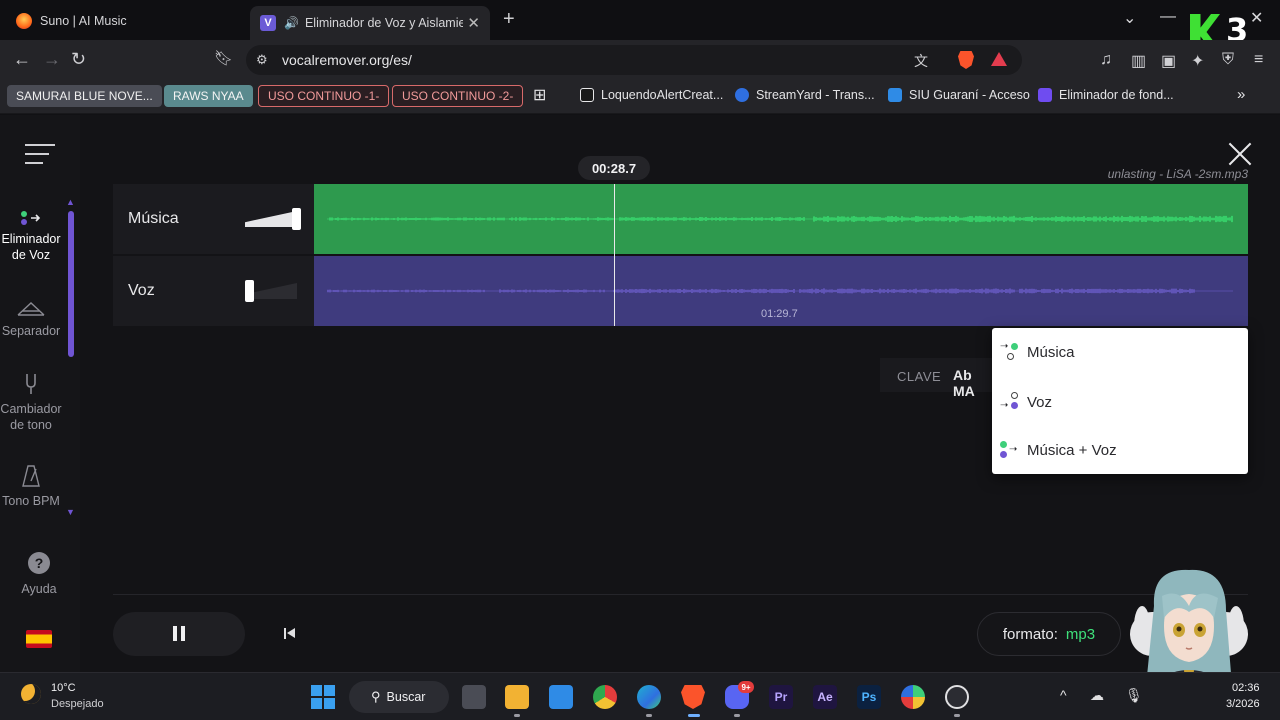  What do you see at coordinates (1246, 688) in the screenshot?
I see `clock-time: 02:36` at bounding box center [1246, 688].